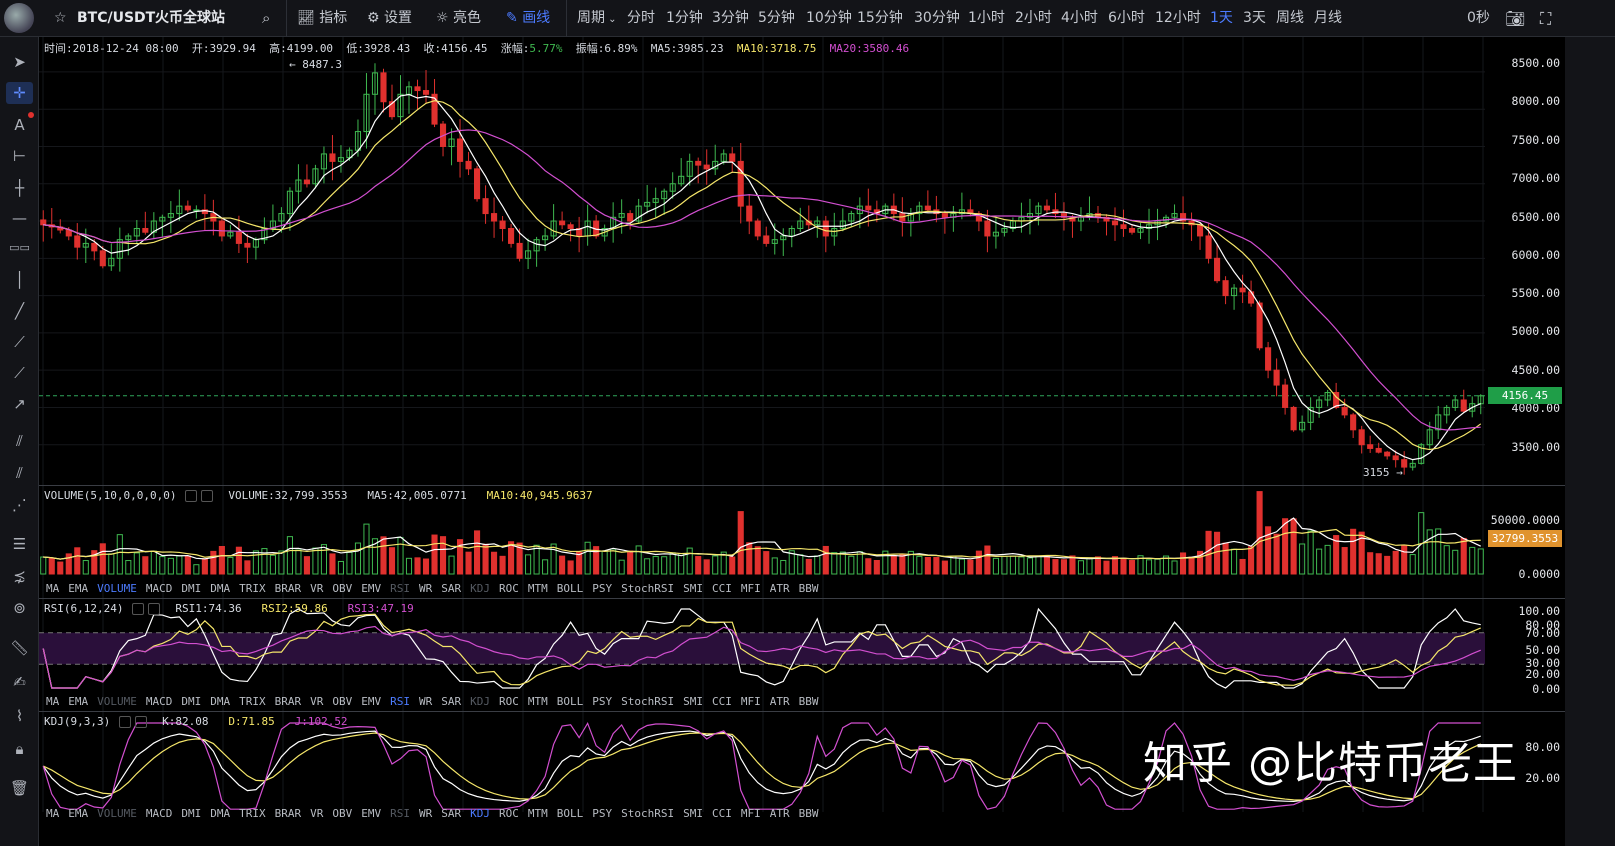  What do you see at coordinates (509, 701) in the screenshot?
I see `indicator-tab-roc: ROC` at bounding box center [509, 701].